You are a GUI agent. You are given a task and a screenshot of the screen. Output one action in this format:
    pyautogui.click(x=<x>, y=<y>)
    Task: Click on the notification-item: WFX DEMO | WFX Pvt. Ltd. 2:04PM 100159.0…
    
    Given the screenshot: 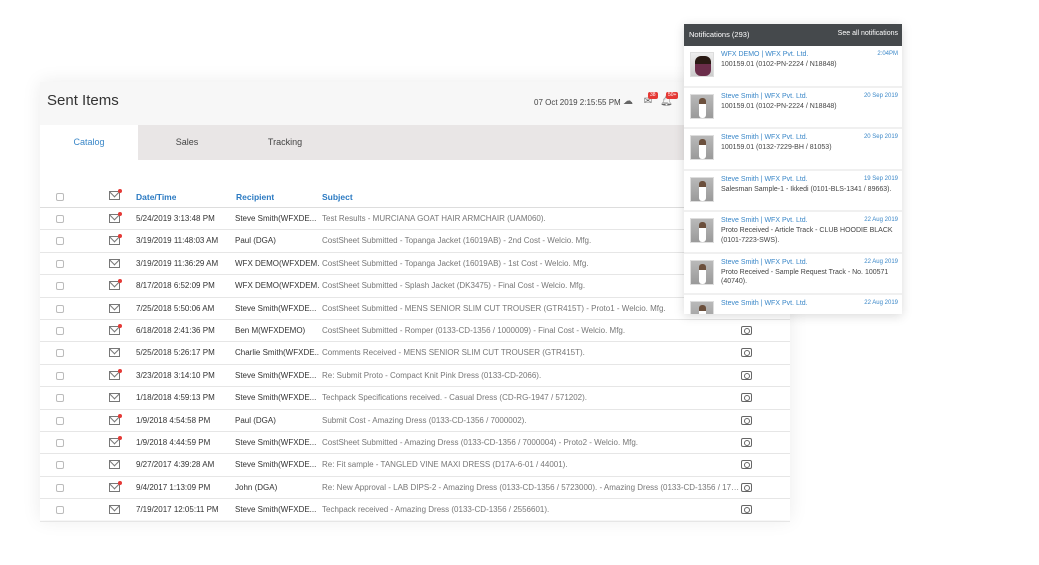 What is the action you would take?
    pyautogui.click(x=793, y=67)
    